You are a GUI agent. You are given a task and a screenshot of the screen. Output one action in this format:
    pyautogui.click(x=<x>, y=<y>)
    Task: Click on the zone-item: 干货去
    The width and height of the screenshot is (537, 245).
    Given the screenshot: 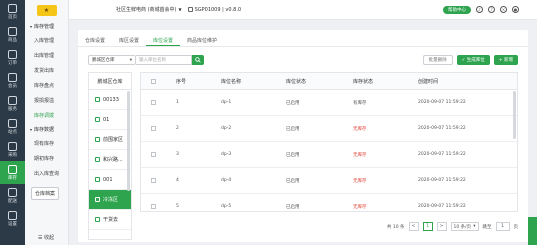 What is the action you would take?
    pyautogui.click(x=110, y=220)
    